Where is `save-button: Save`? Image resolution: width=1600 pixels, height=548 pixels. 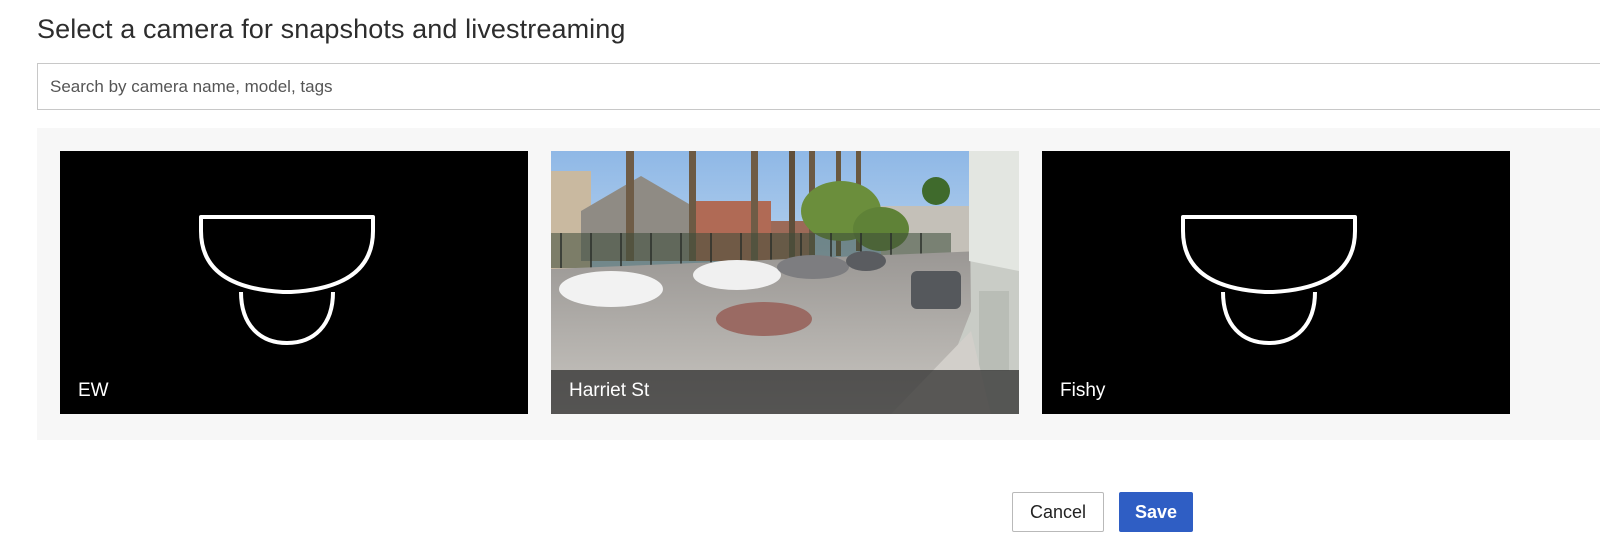 save-button: Save is located at coordinates (1156, 512).